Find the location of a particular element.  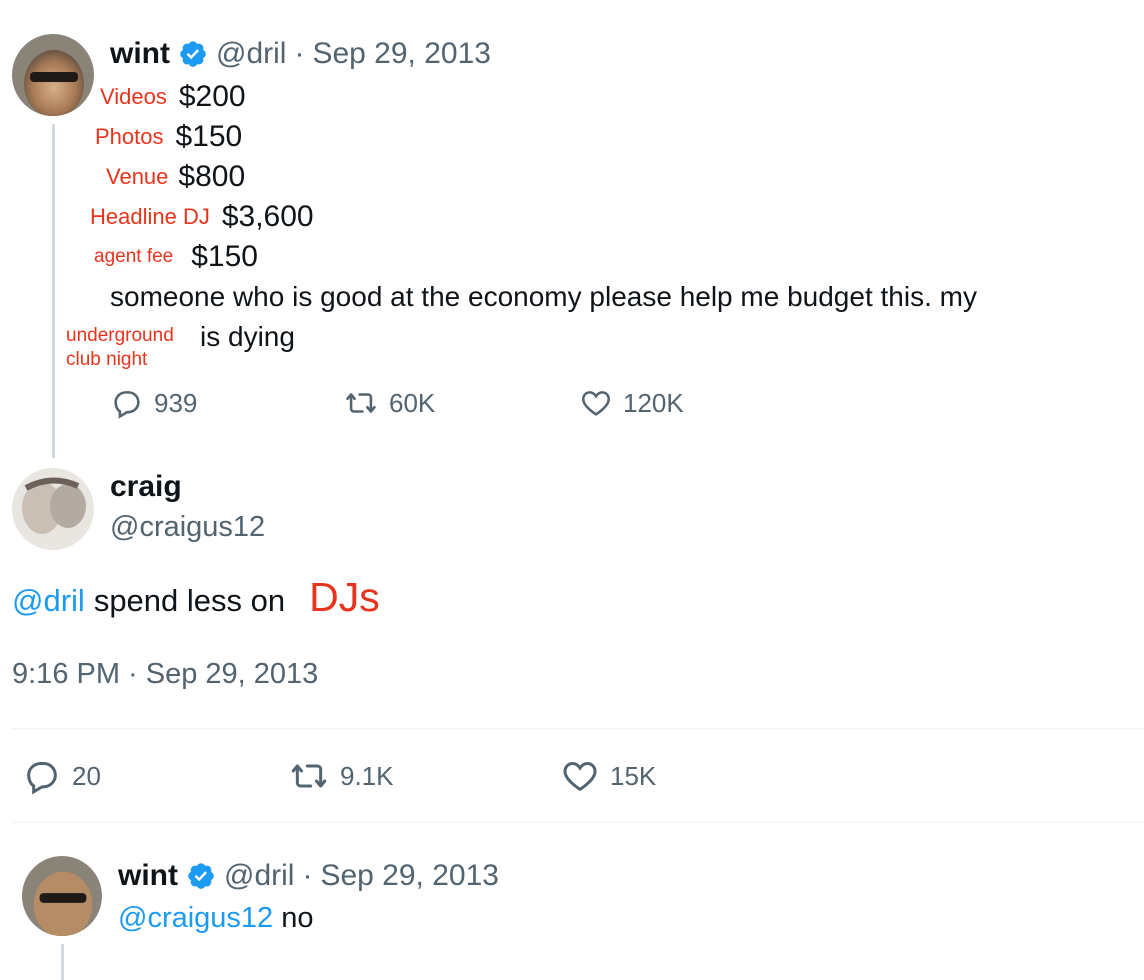

mention-link: @craigus12 is located at coordinates (195, 918).